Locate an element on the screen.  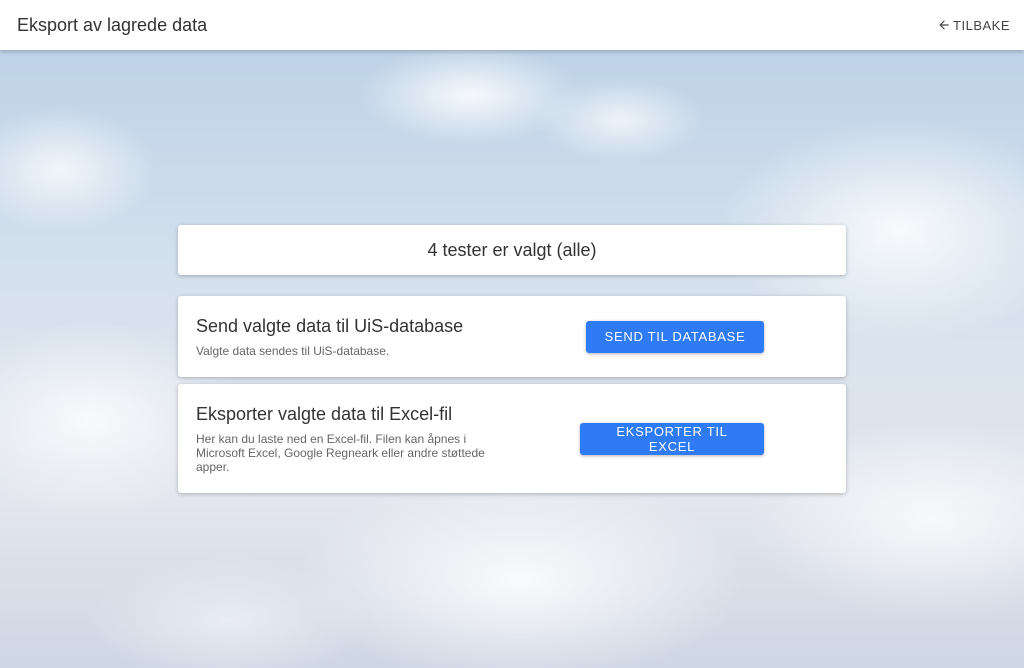
back-label: TILBAKE is located at coordinates (981, 25).